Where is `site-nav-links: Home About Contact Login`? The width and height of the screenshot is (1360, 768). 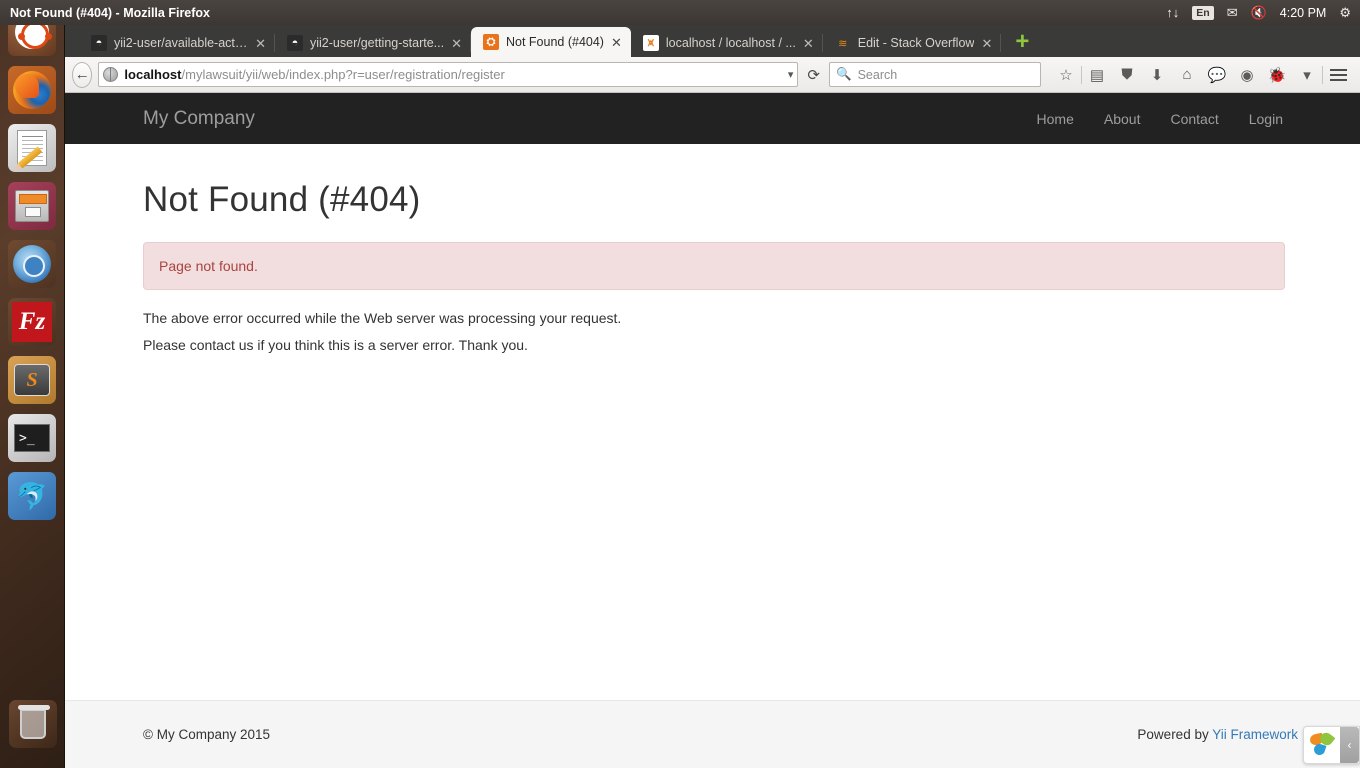 site-nav-links: Home About Contact Login is located at coordinates (1191, 119).